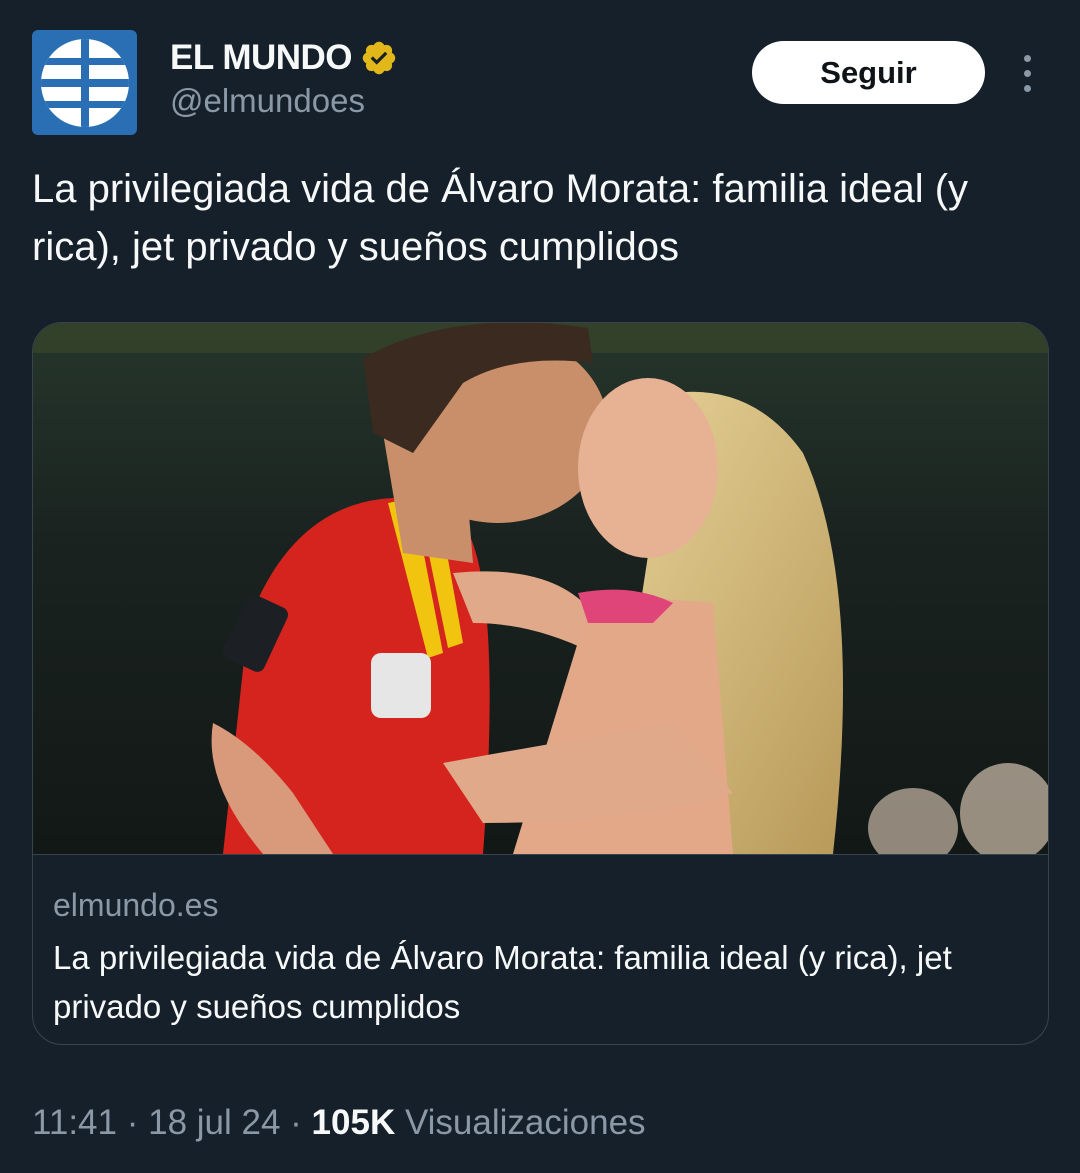  I want to click on verified-badge-icon, so click(379, 58).